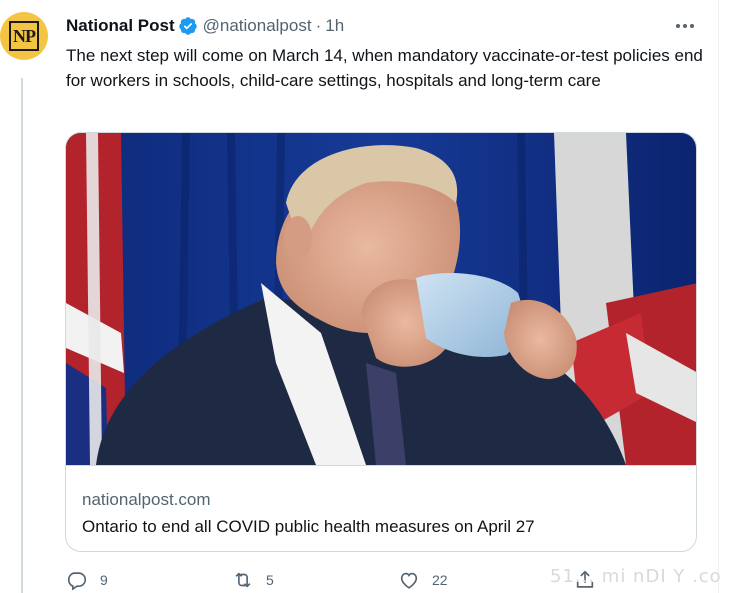  I want to click on watermark: 51... mi nDI Y .co, so click(636, 576).